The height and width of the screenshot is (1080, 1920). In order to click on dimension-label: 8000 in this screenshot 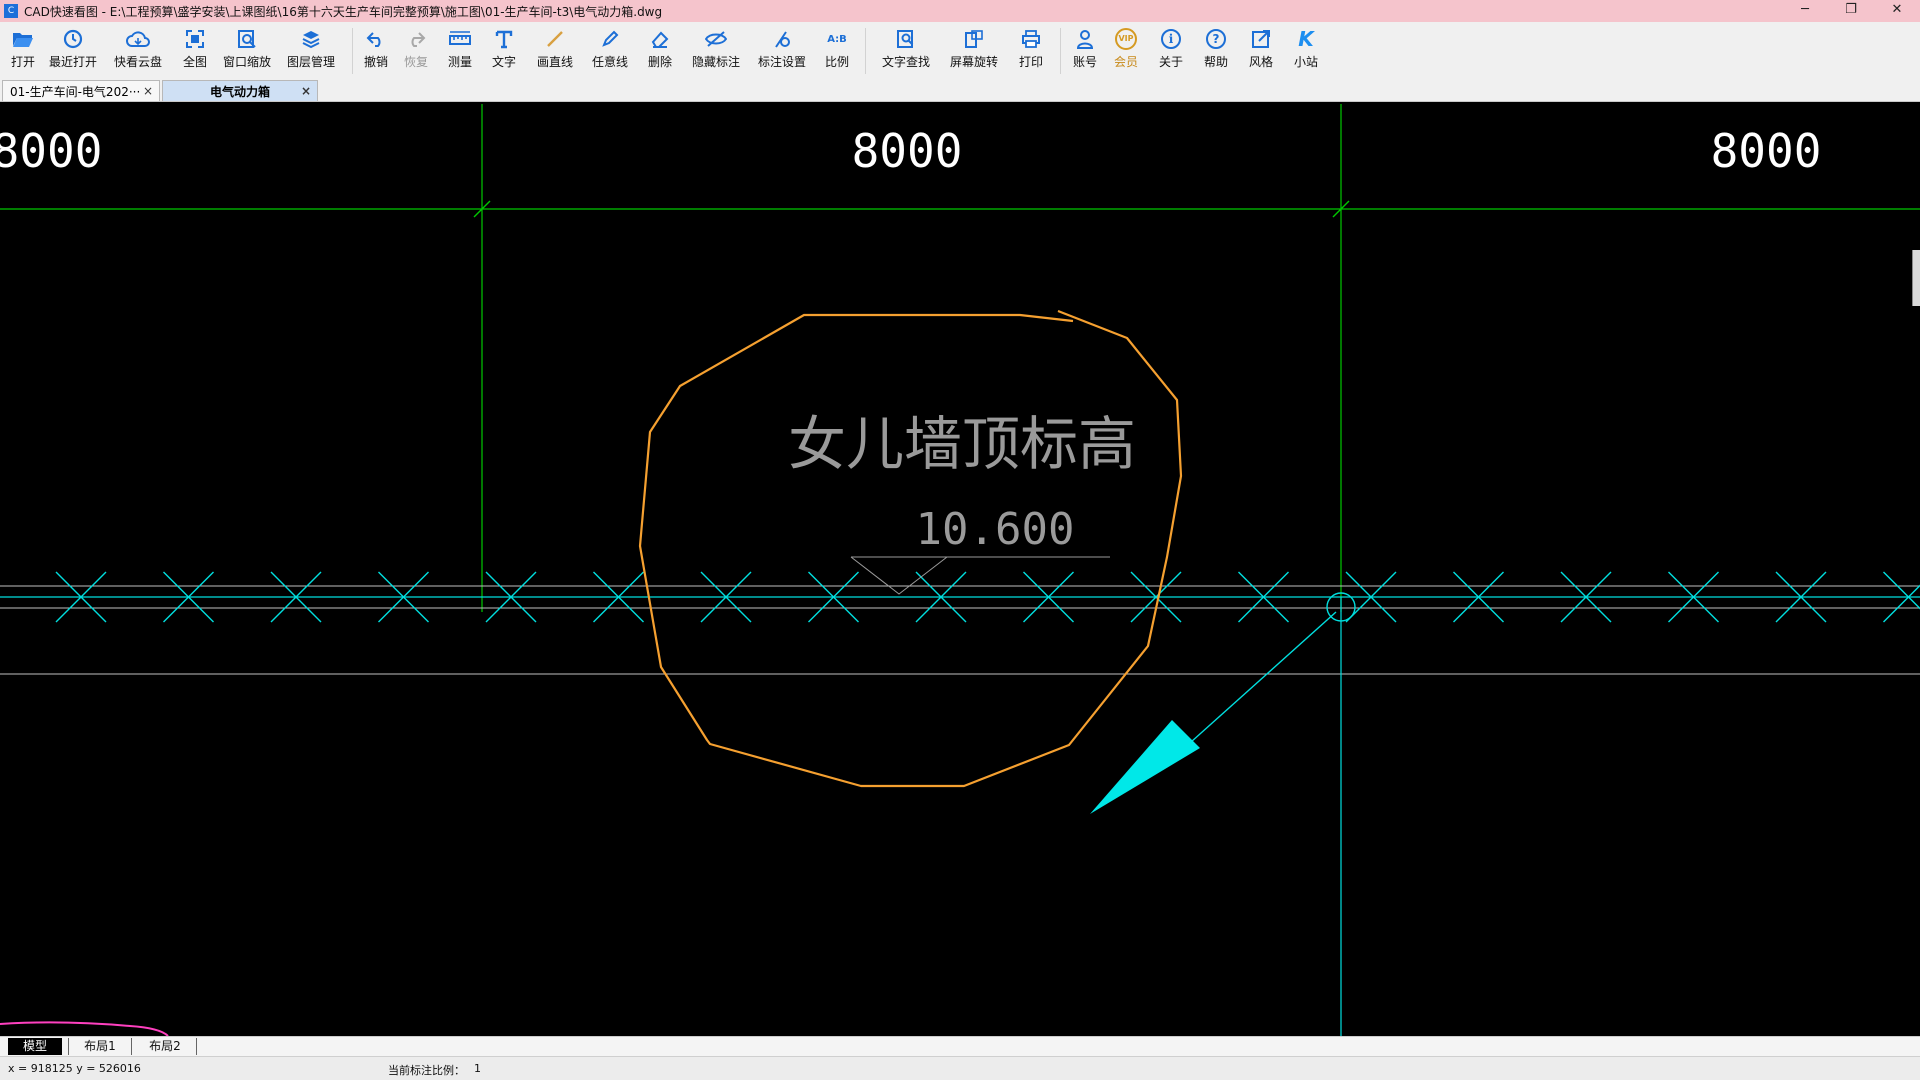, I will do `click(1766, 151)`.